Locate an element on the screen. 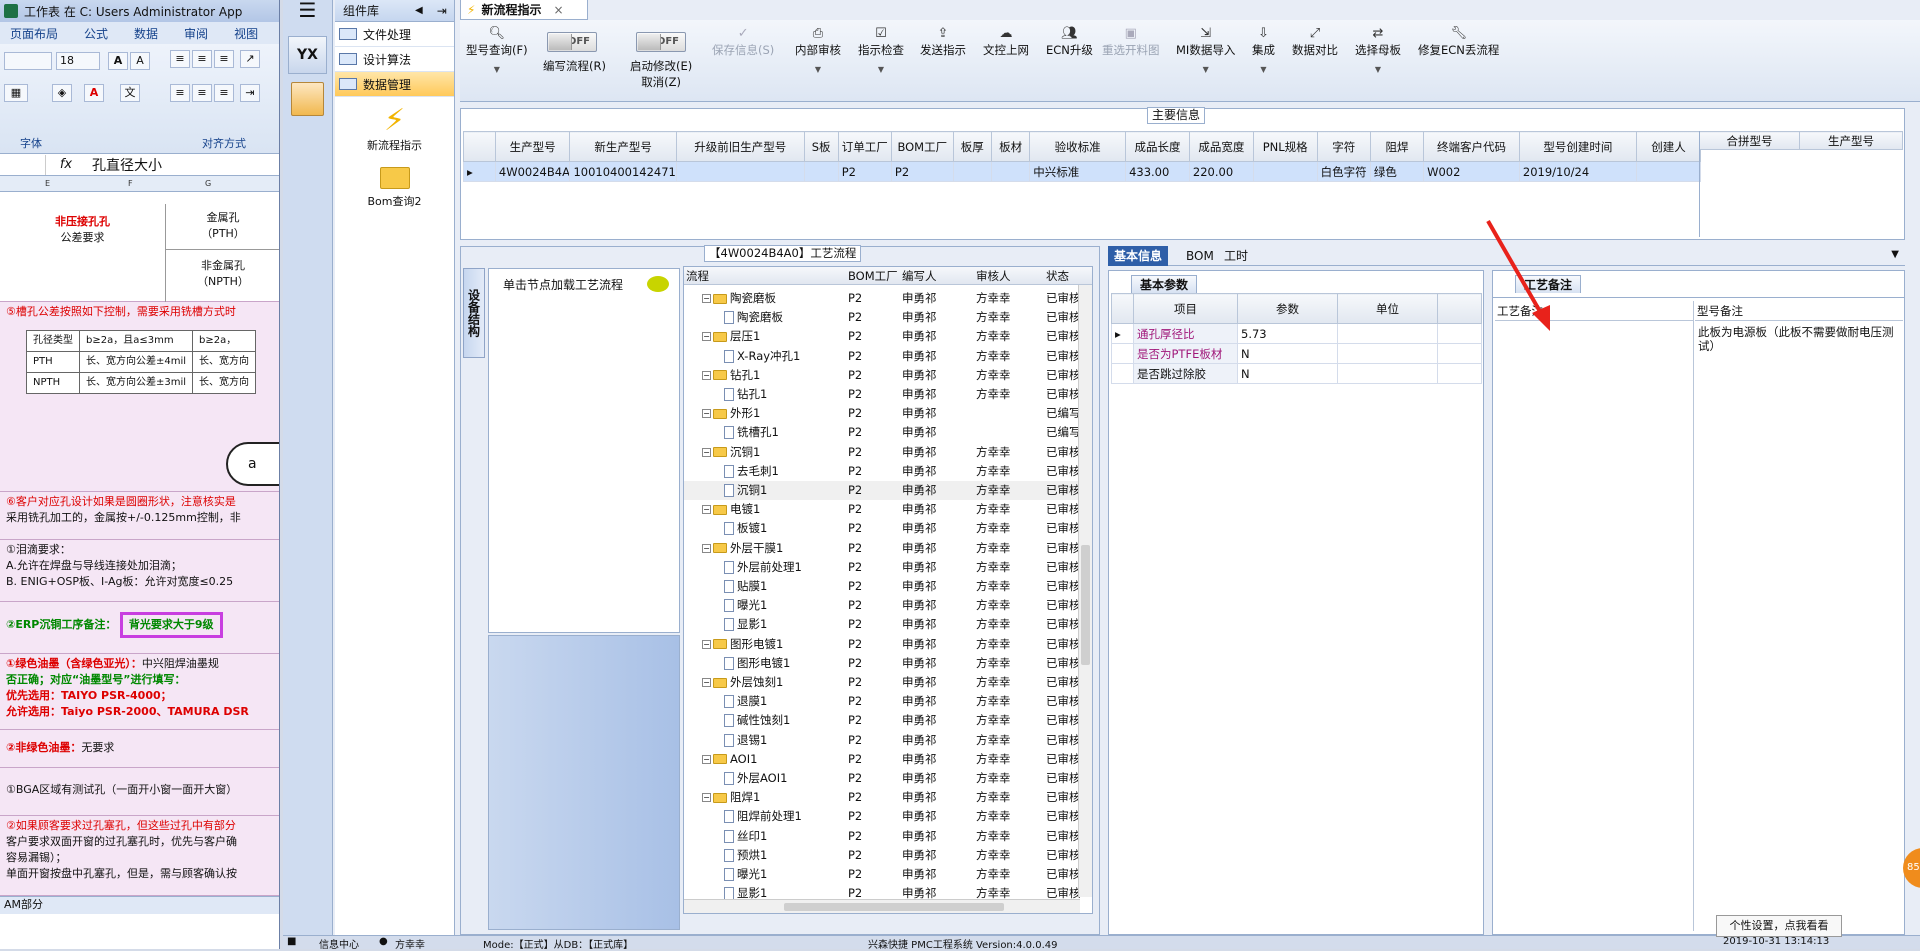  tree-col-flow: 流程 is located at coordinates (697, 276).